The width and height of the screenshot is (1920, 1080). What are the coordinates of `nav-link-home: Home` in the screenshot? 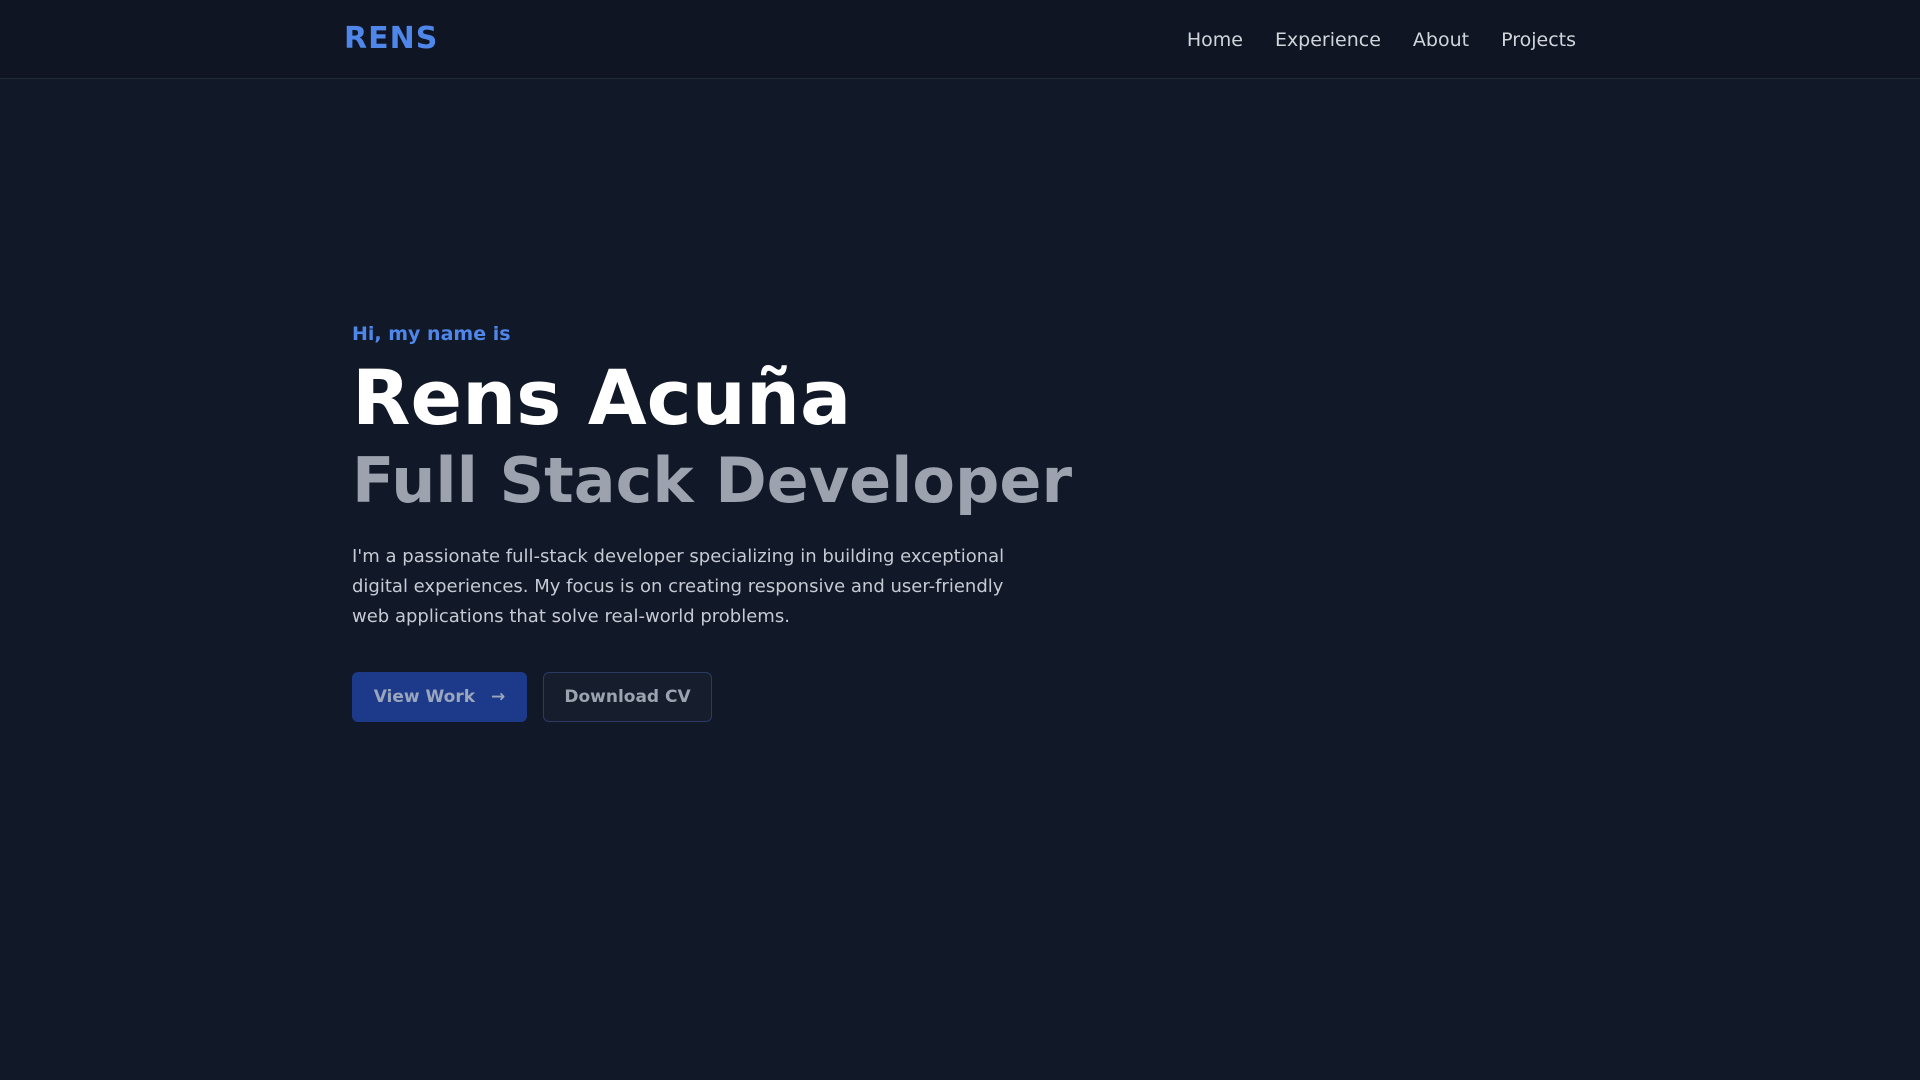 It's located at (1215, 40).